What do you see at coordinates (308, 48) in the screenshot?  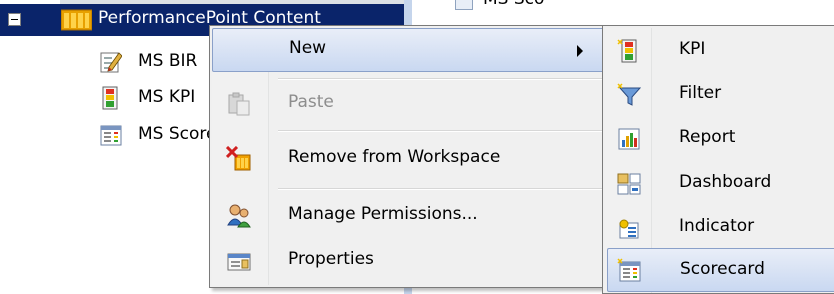 I see `menu-item-label: New` at bounding box center [308, 48].